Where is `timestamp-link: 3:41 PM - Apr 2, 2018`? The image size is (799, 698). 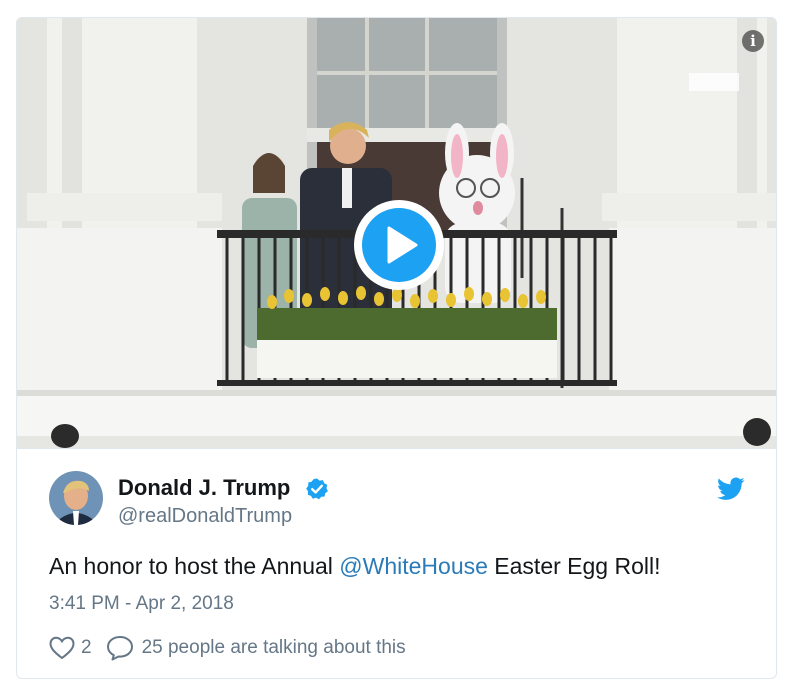
timestamp-link: 3:41 PM - Apr 2, 2018 is located at coordinates (141, 604).